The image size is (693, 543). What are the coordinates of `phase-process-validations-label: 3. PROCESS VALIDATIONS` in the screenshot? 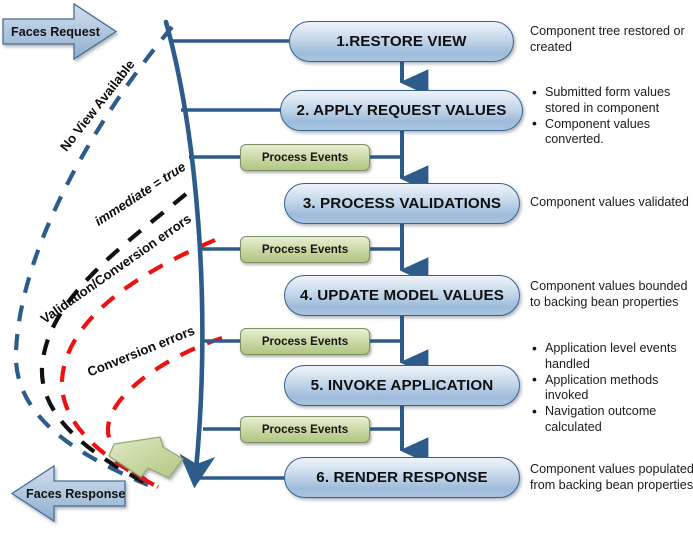 It's located at (402, 203).